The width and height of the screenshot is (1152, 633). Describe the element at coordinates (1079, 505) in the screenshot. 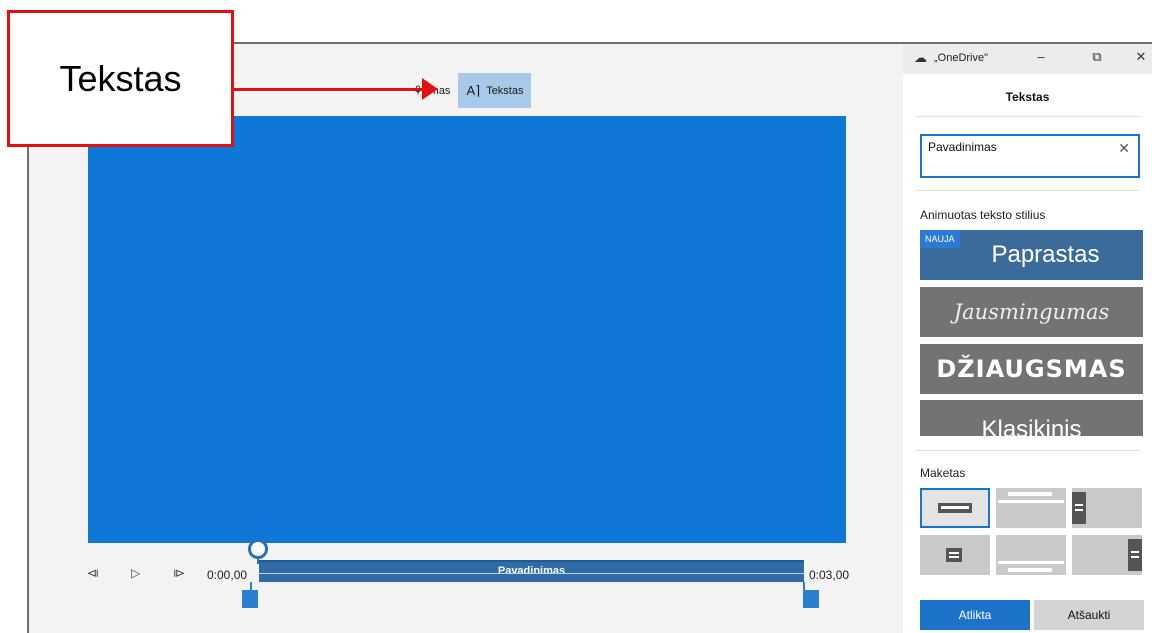

I see `layout-left-line1` at that location.